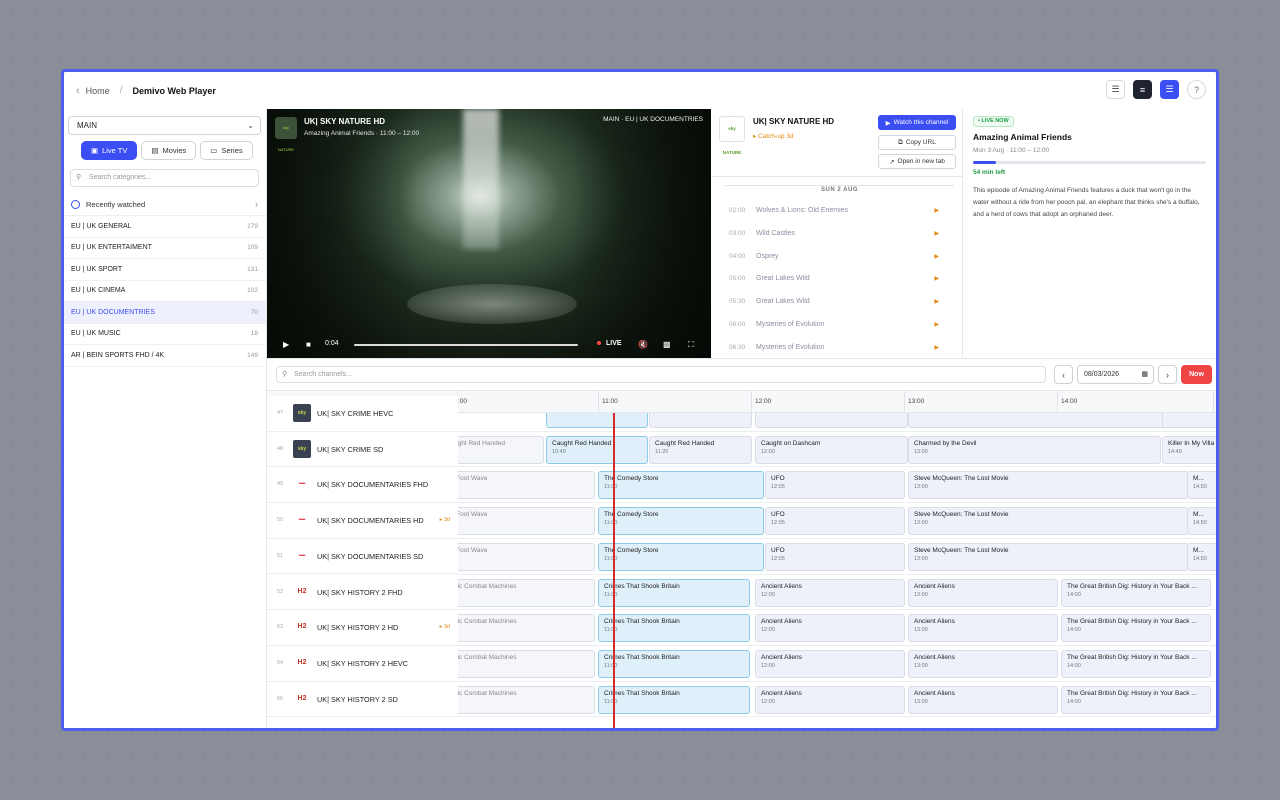 This screenshot has width=1280, height=800. I want to click on category-item: AR | BEIN SPORTS FHD / 4K 149, so click(165, 356).